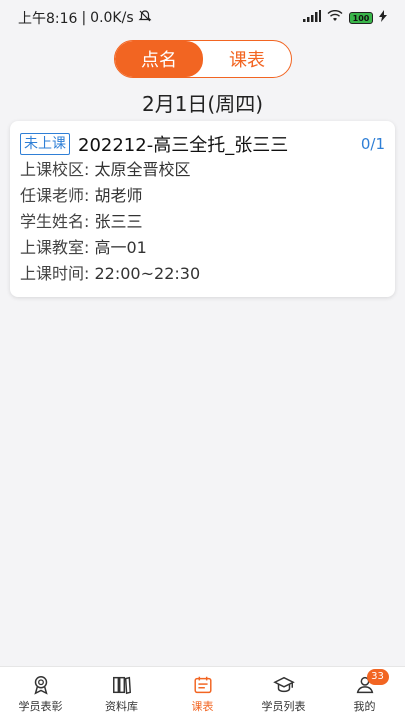 The image size is (405, 721). Describe the element at coordinates (40, 706) in the screenshot. I see `tab-label: 学员表彰` at that location.